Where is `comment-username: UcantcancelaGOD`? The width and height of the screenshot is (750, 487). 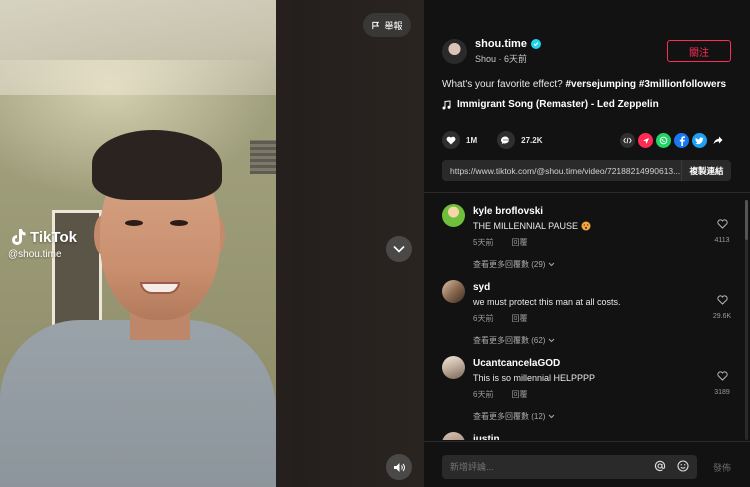 comment-username: UcantcancelaGOD is located at coordinates (516, 363).